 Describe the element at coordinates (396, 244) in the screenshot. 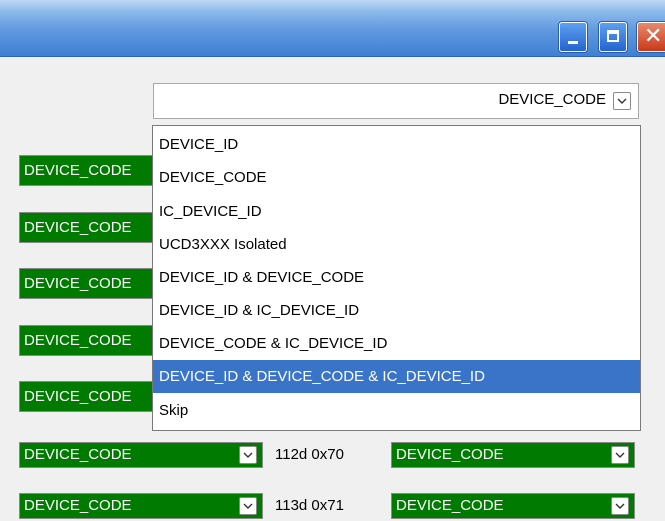

I see `dropdown-option-ucd3xxx-isolated: UCD3XXX Isolated` at that location.